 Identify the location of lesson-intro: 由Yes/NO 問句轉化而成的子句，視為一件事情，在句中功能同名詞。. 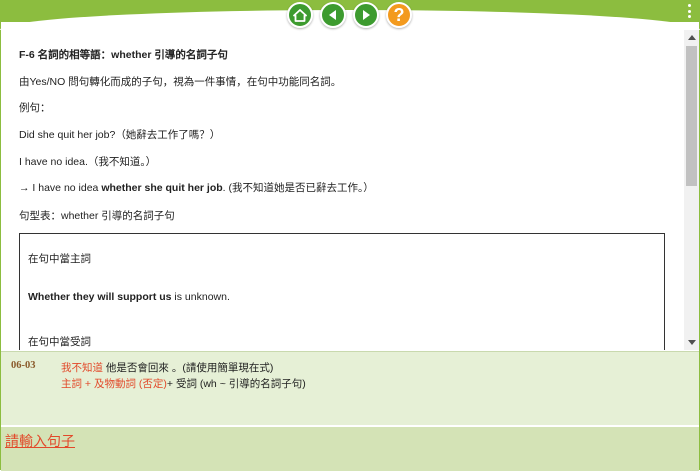
(180, 82).